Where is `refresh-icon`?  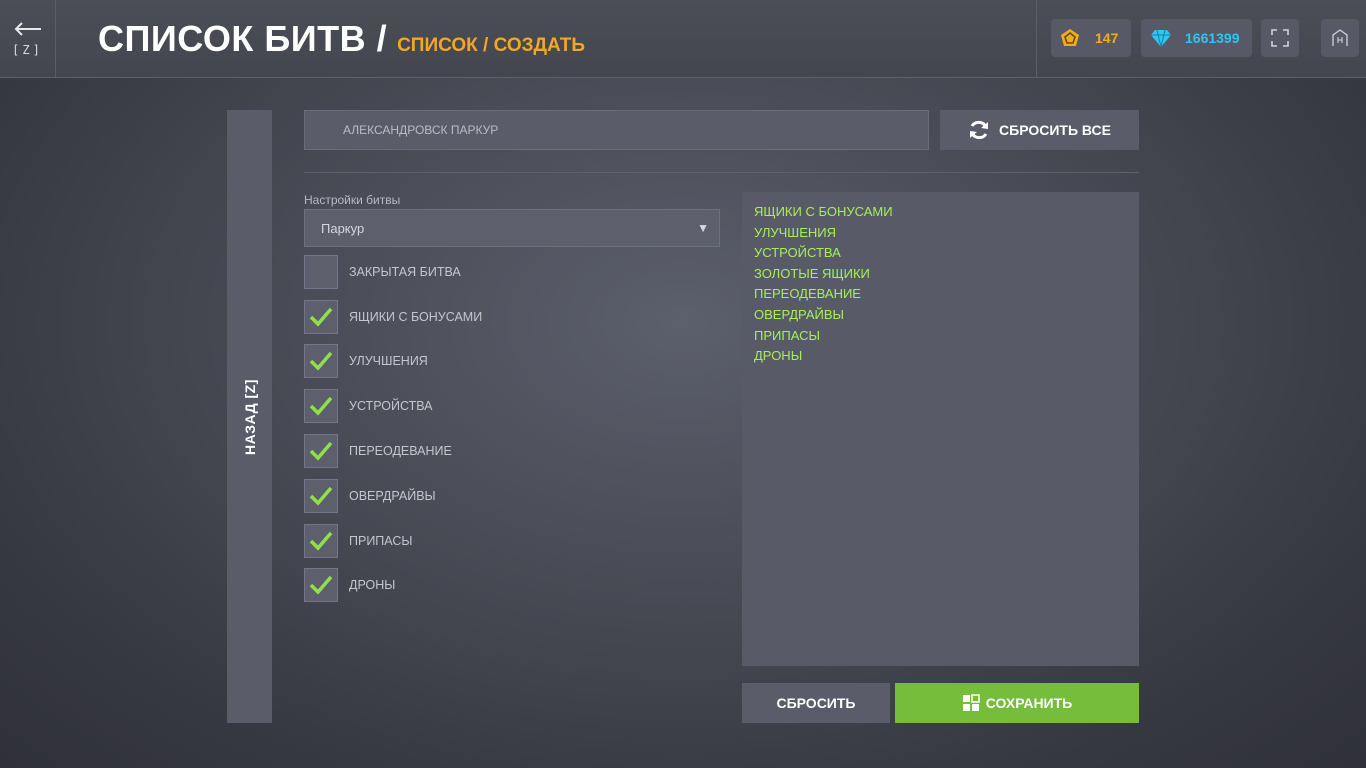
refresh-icon is located at coordinates (979, 130).